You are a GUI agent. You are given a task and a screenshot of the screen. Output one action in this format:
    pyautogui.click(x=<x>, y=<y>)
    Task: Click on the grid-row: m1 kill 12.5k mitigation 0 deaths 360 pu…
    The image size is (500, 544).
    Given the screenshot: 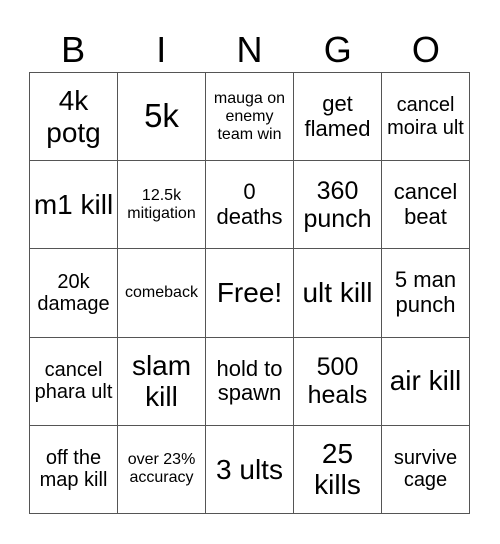 What is the action you would take?
    pyautogui.click(x=249, y=205)
    